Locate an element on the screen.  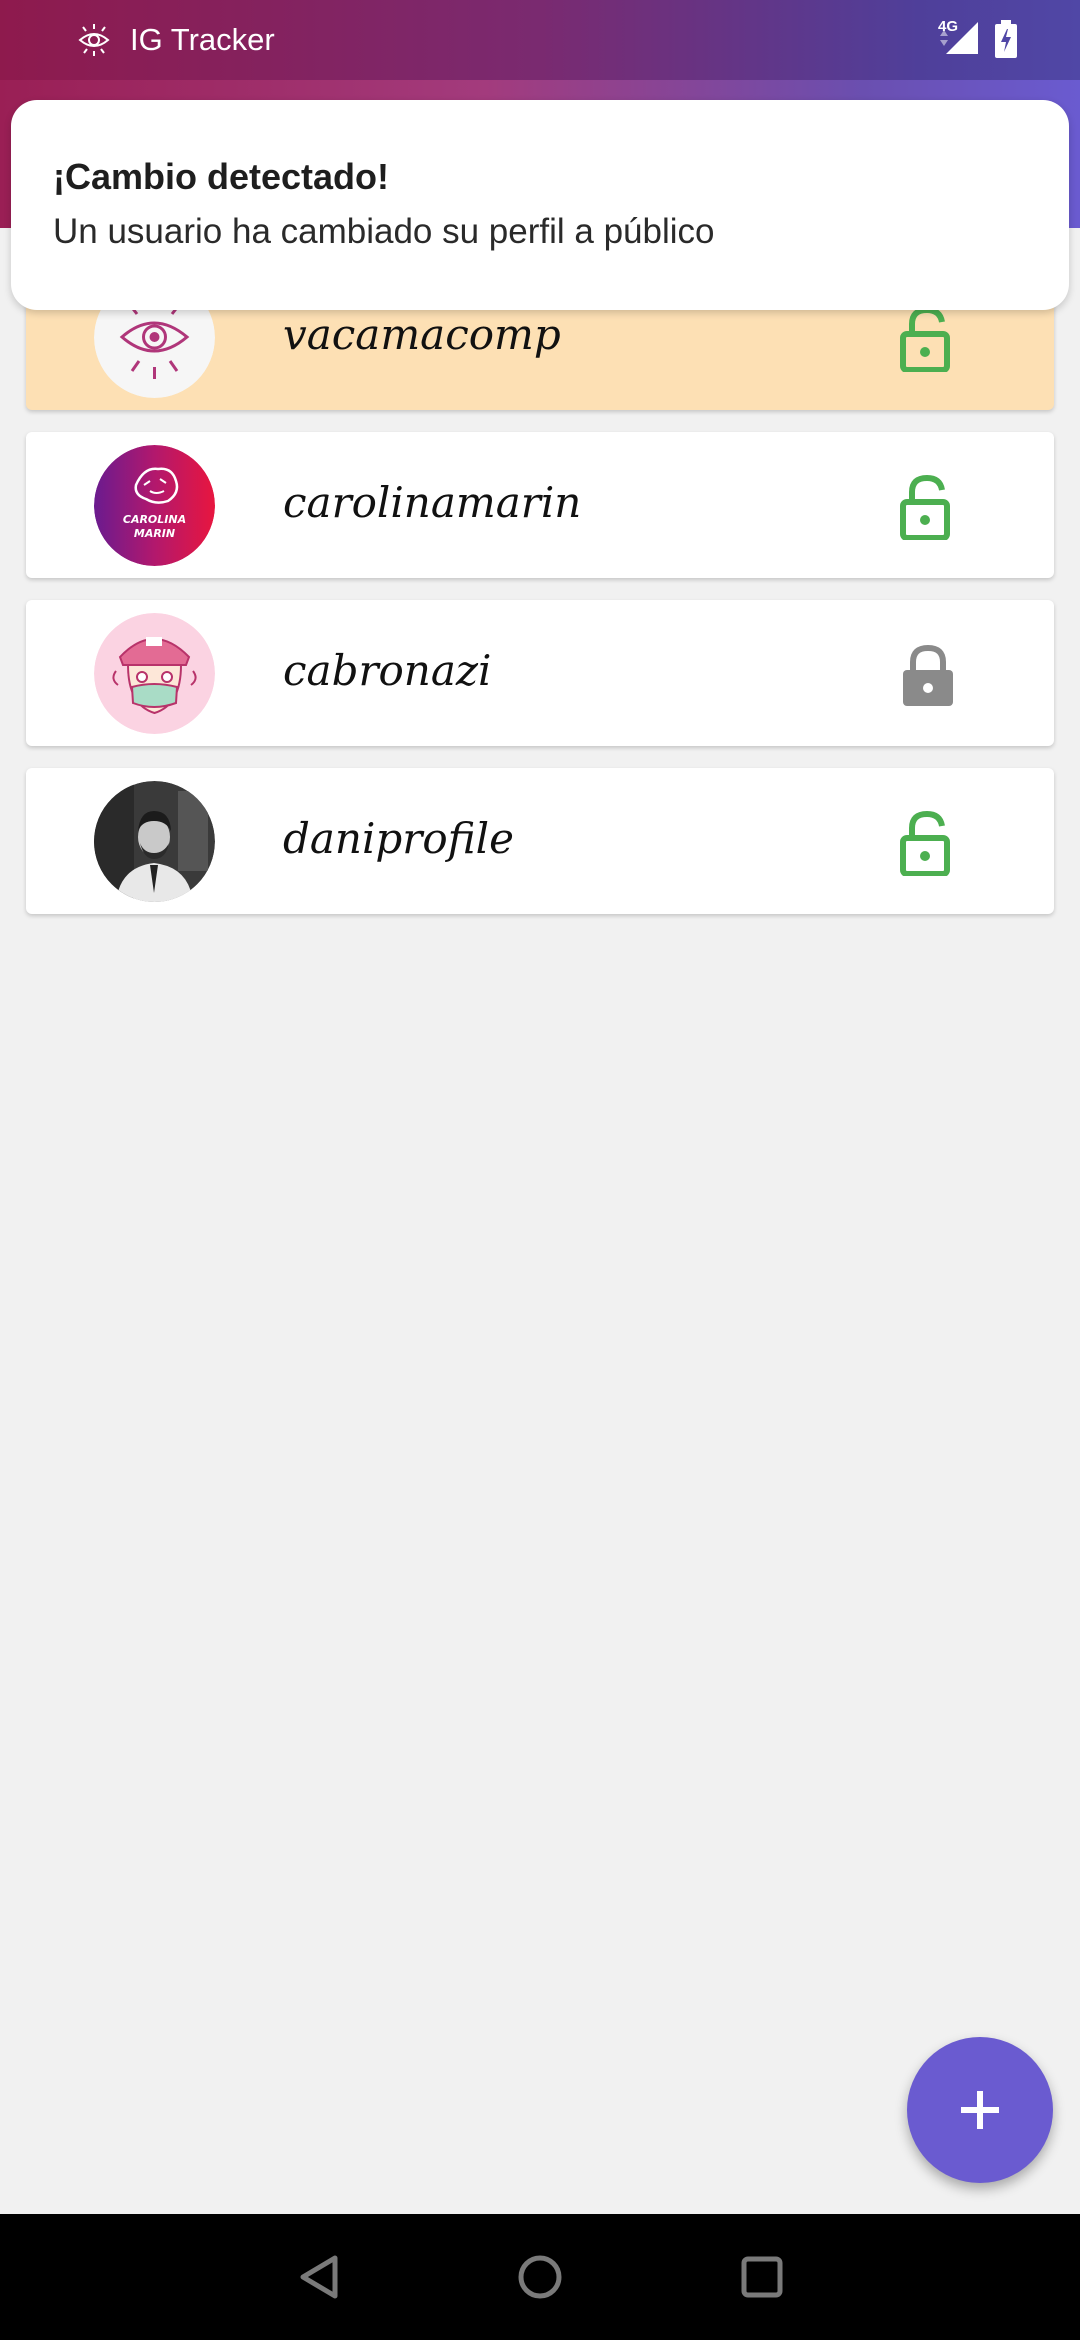
network-type-label: 4G is located at coordinates (948, 26).